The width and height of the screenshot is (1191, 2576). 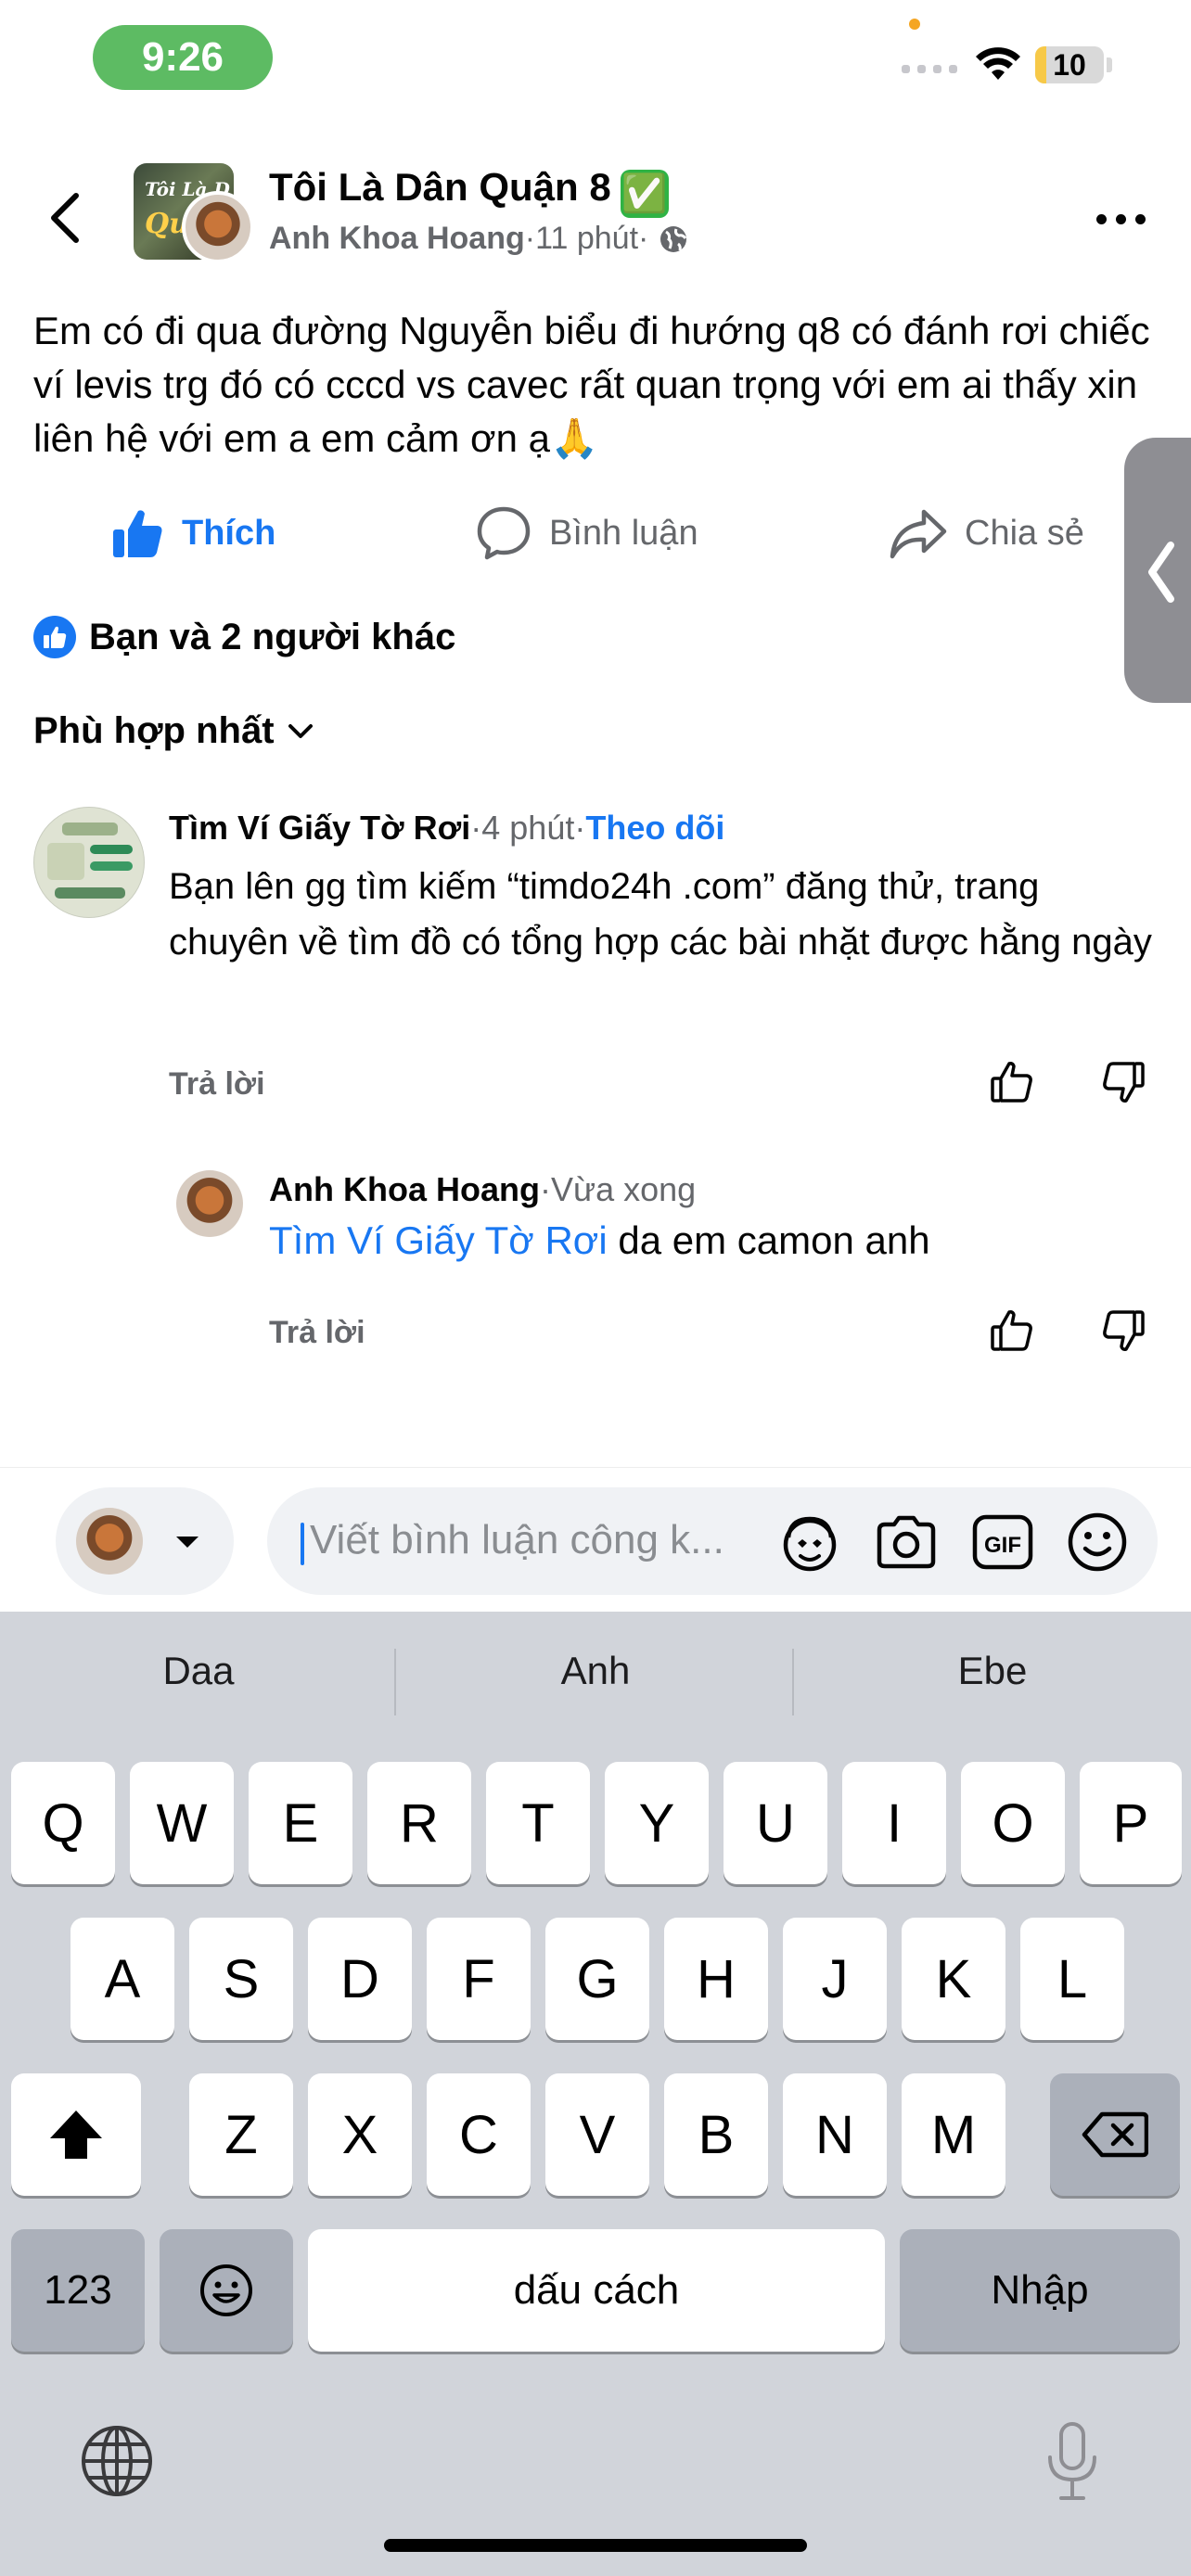 What do you see at coordinates (1013, 1823) in the screenshot?
I see `key-o: O` at bounding box center [1013, 1823].